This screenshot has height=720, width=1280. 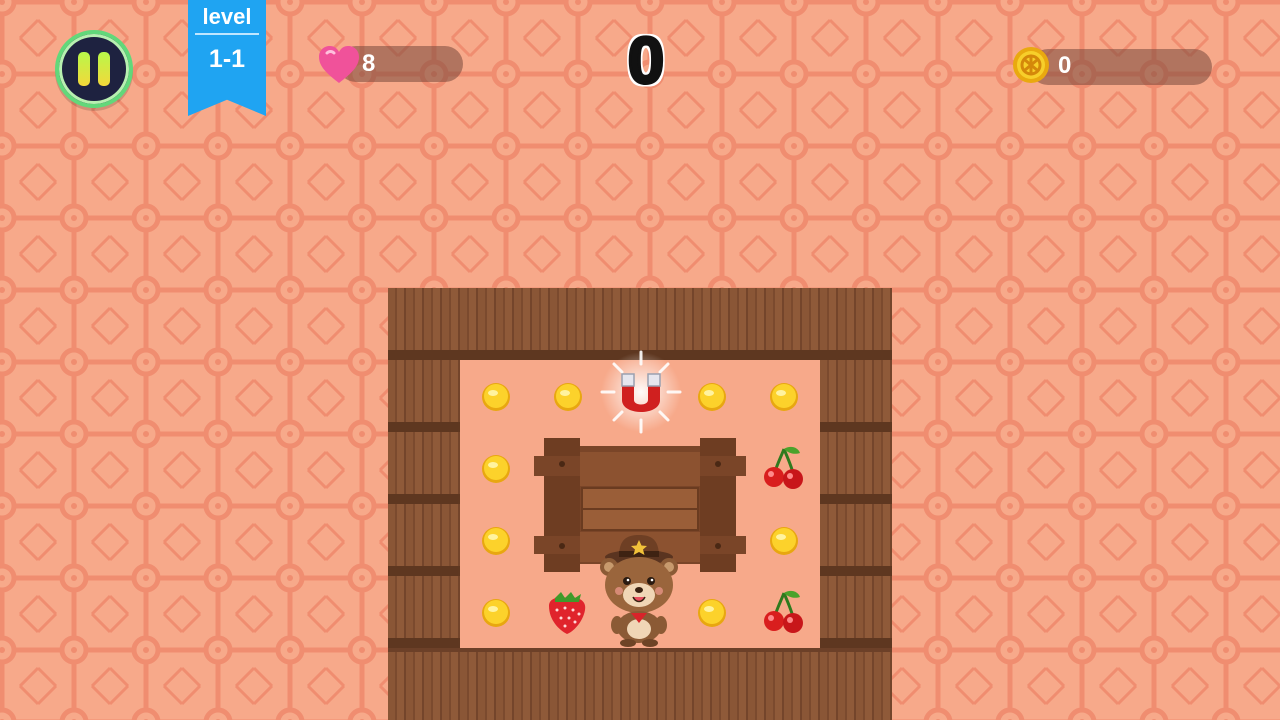 I want to click on coin-icon, so click(x=1031, y=65).